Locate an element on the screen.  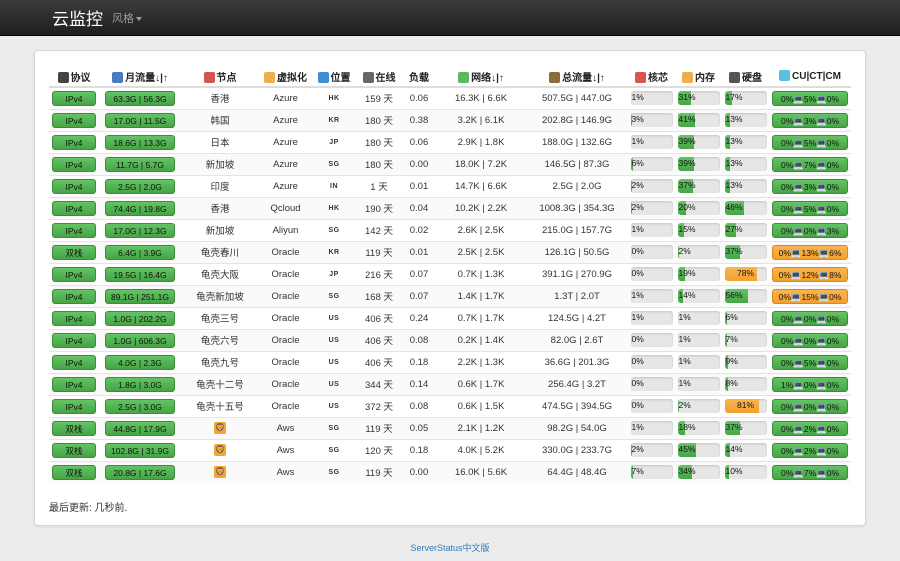
load-cell: 0.04 is located at coordinates (419, 207).